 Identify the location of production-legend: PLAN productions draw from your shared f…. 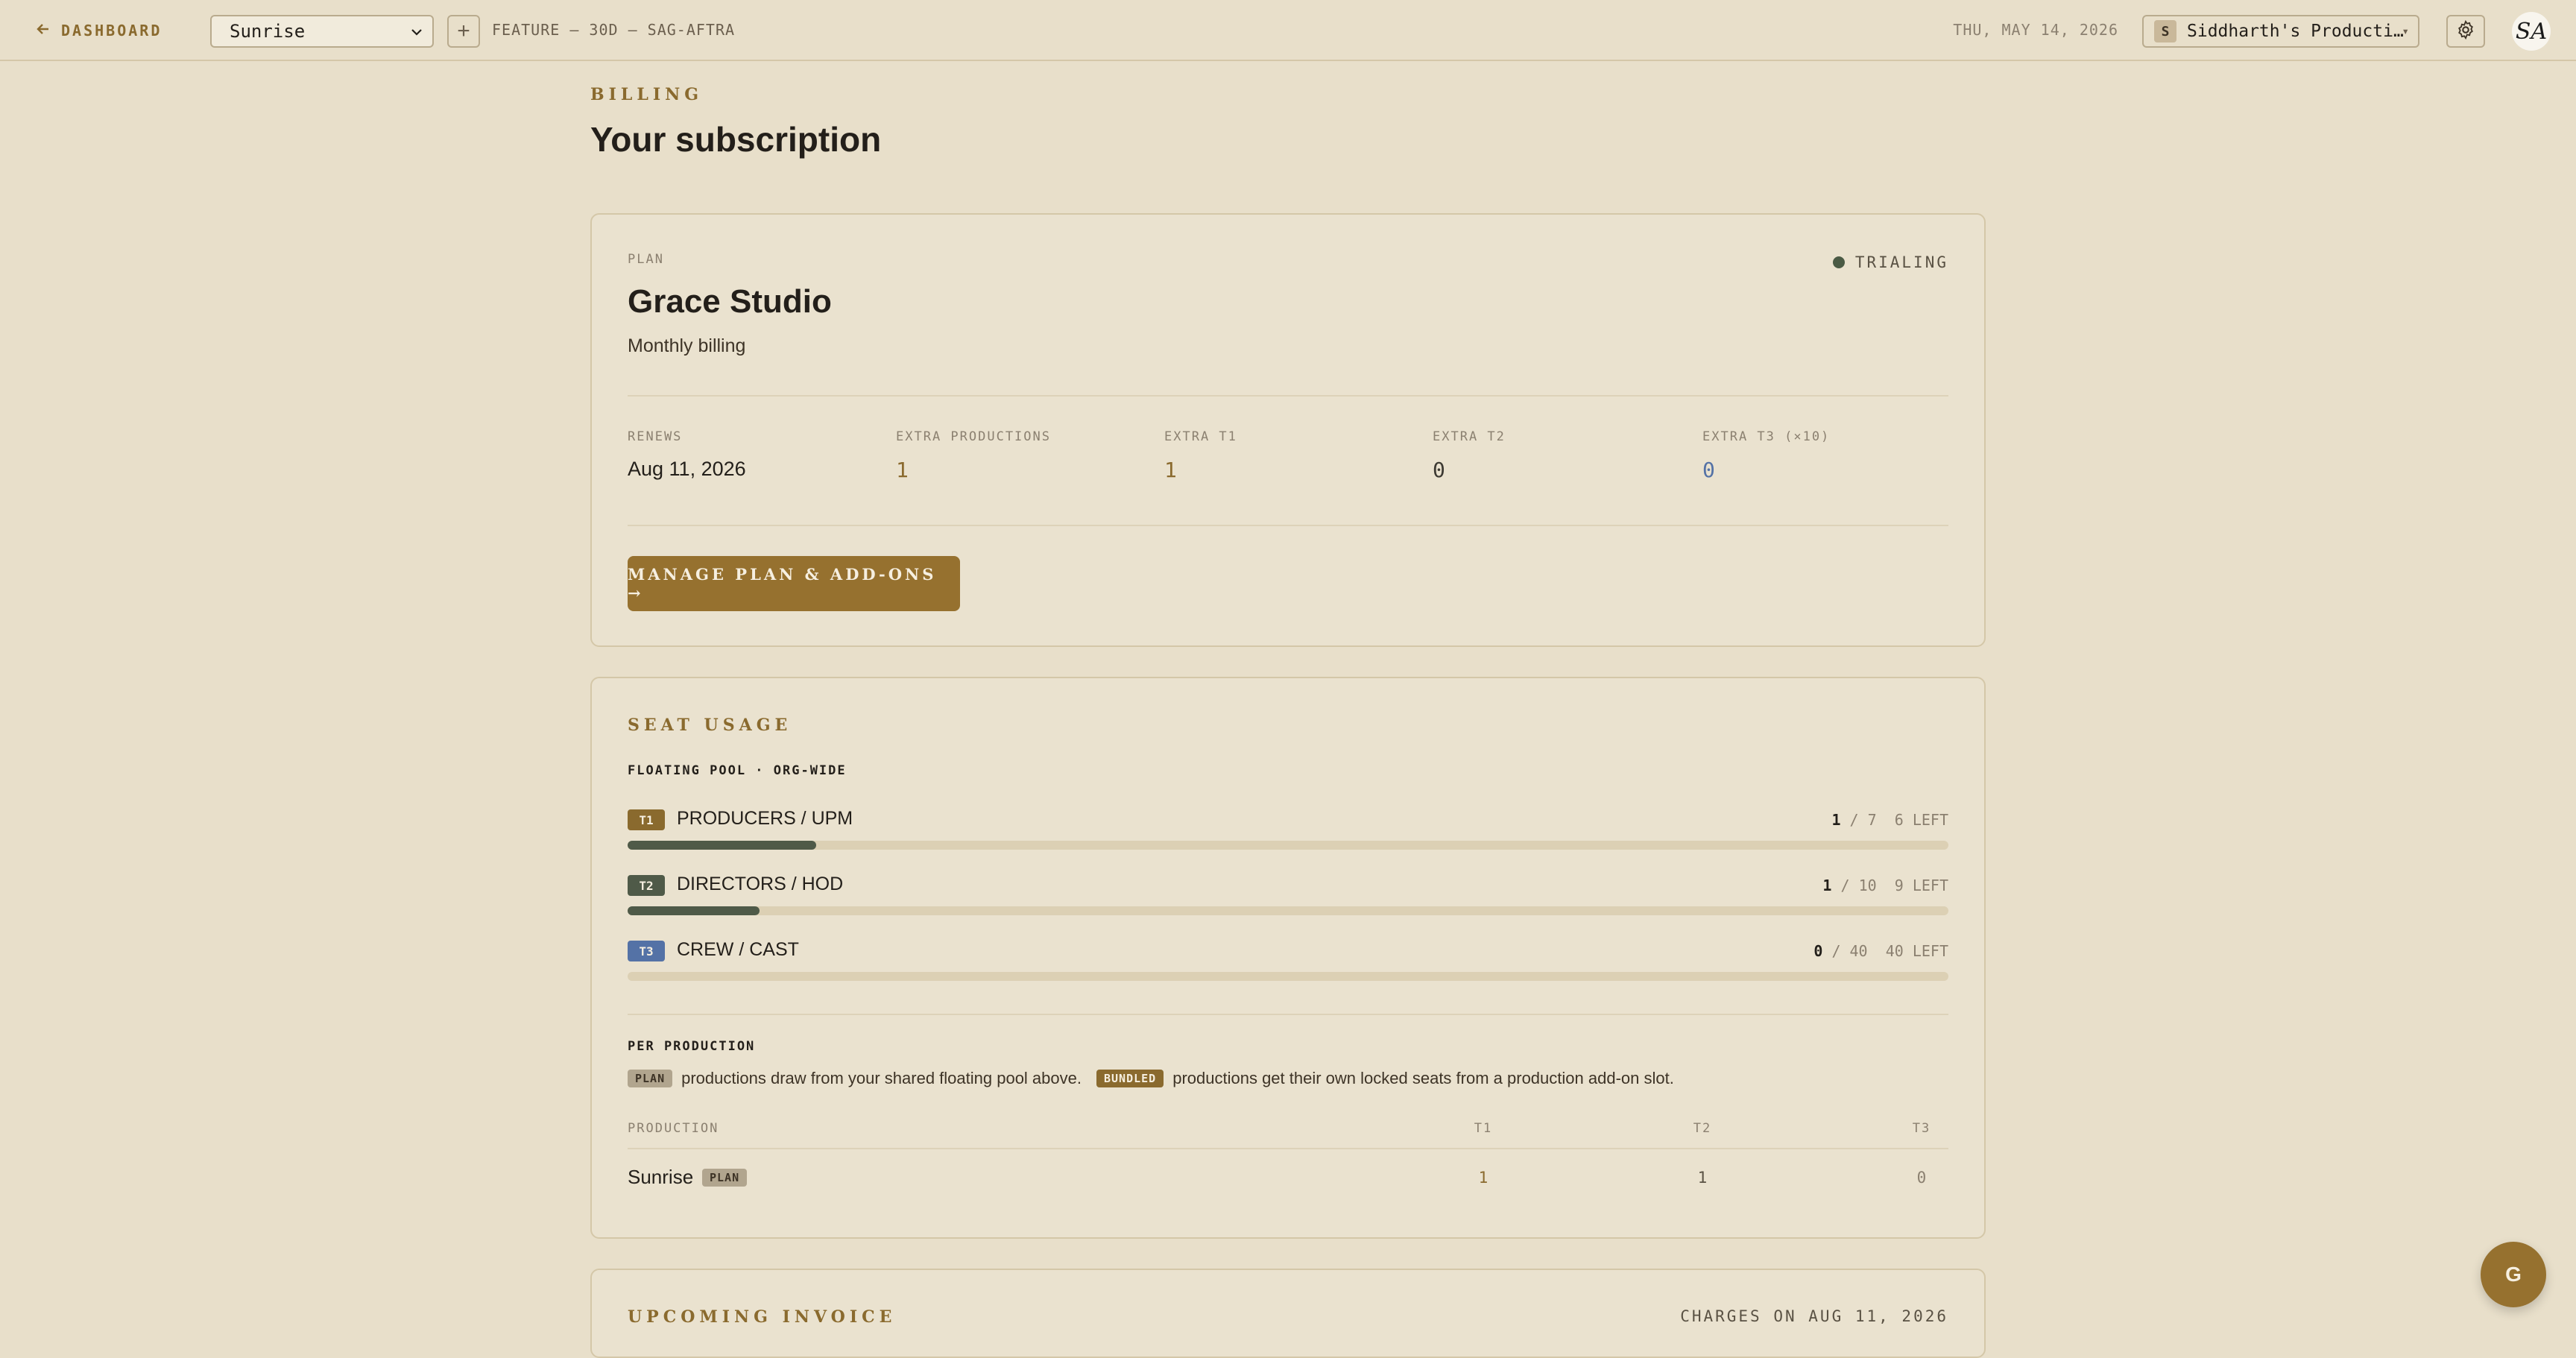
(1151, 1078).